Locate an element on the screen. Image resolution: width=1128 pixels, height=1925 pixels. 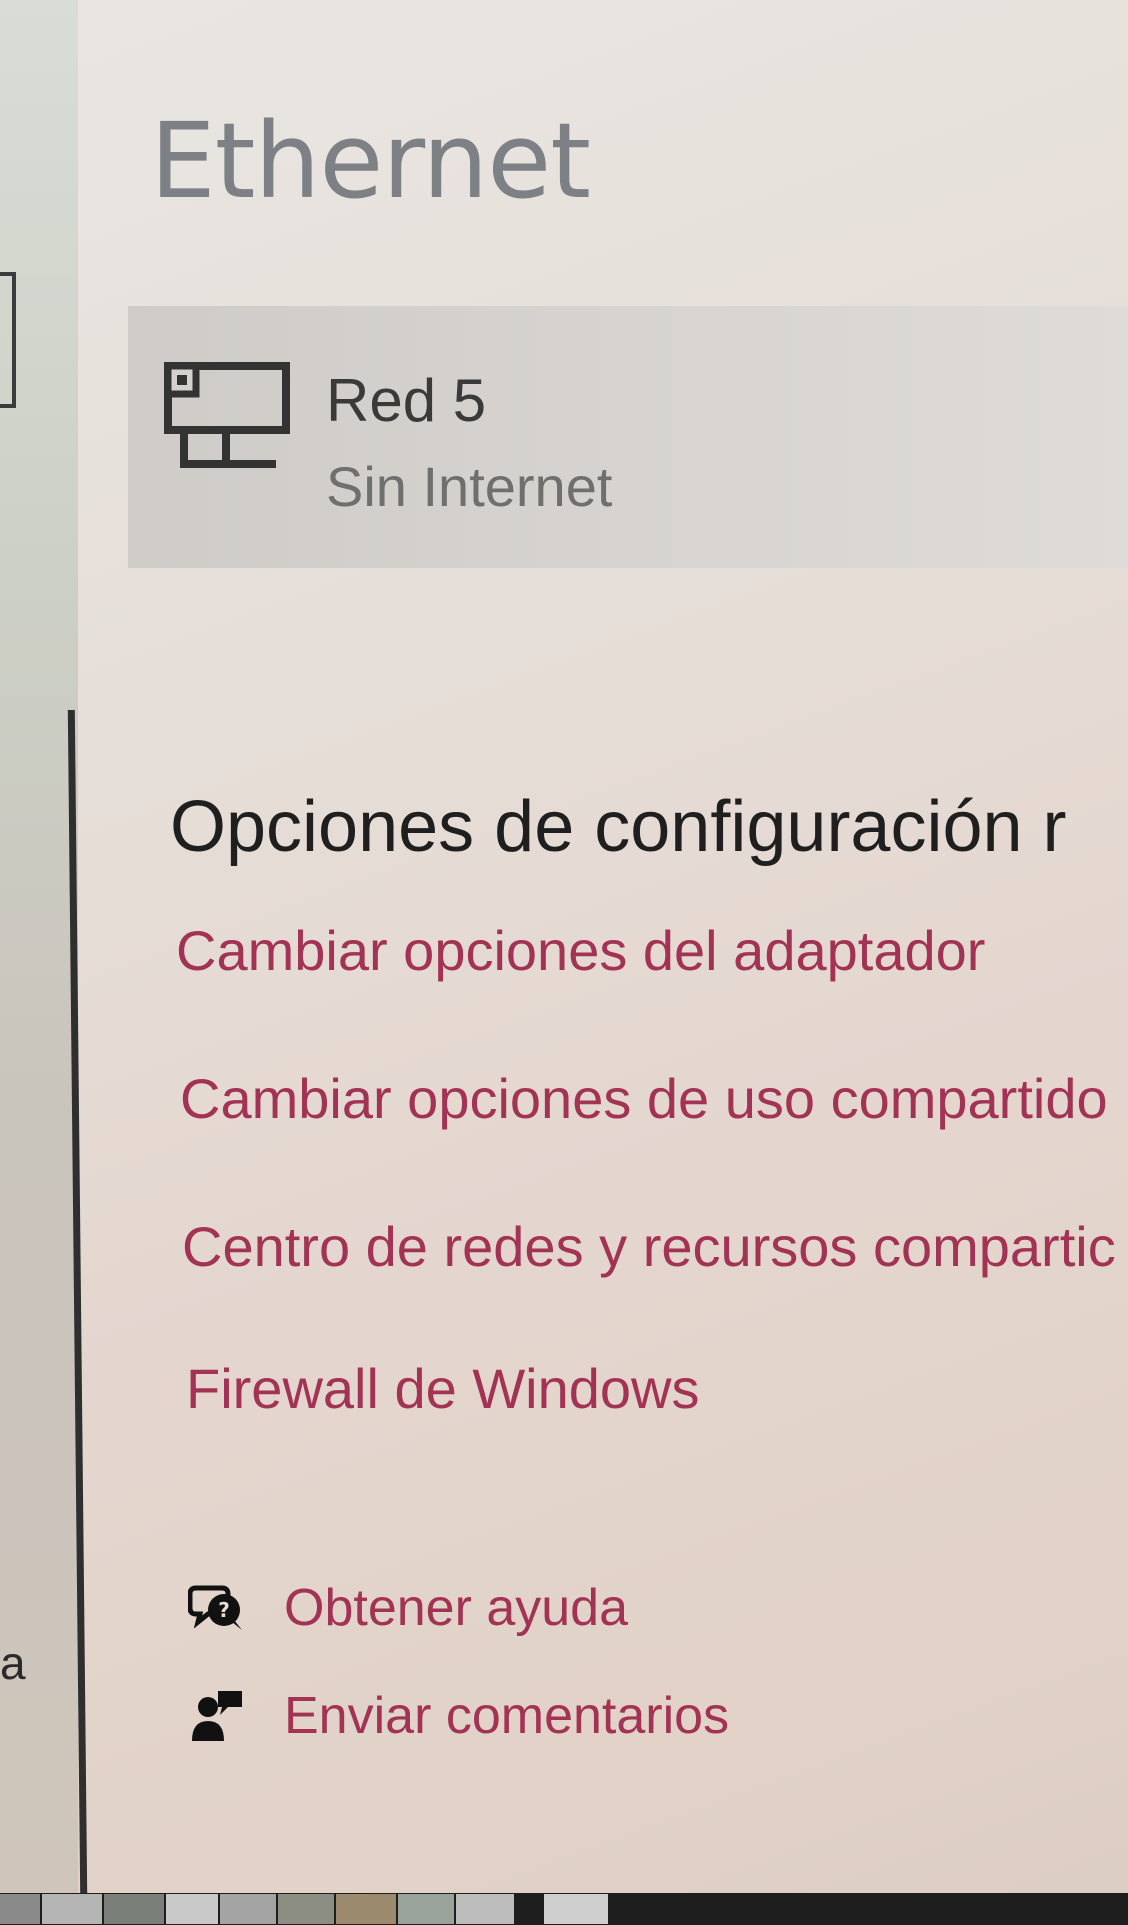
network-monitor-icon is located at coordinates (227, 415).